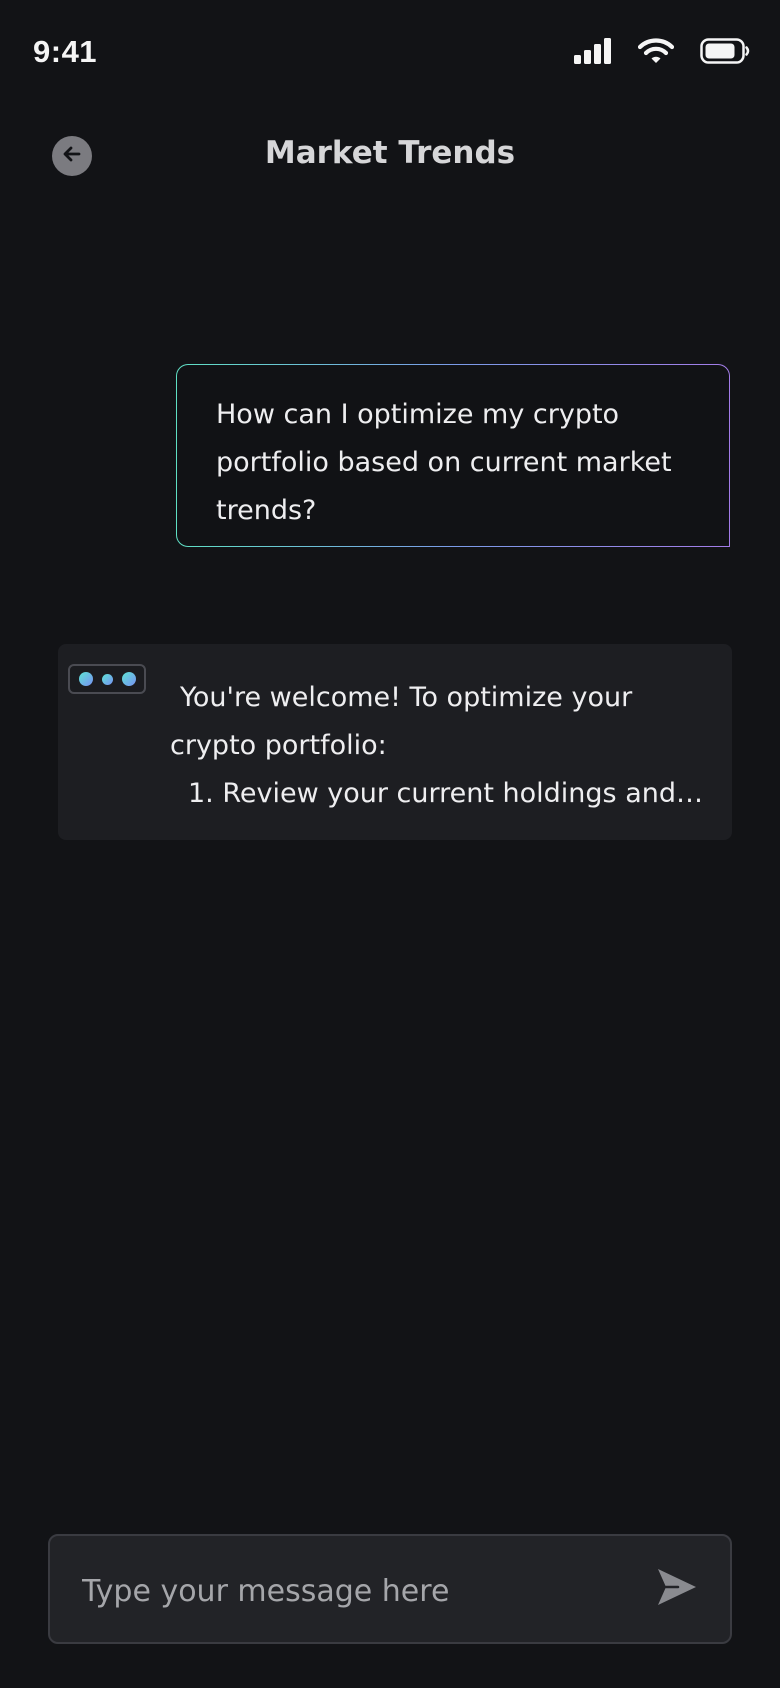 The image size is (780, 1688). I want to click on header: Market Trends, so click(390, 156).